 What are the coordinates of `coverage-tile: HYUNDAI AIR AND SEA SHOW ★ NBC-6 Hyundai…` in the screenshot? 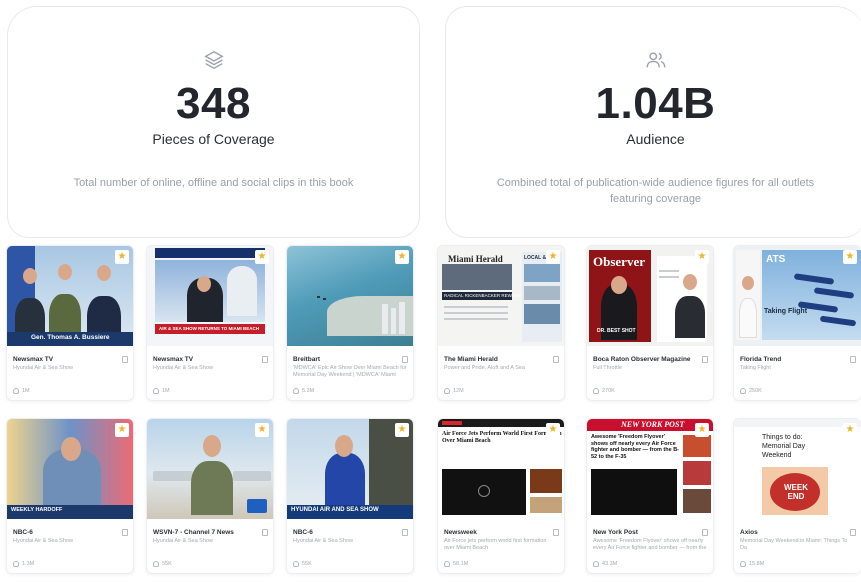 It's located at (350, 496).